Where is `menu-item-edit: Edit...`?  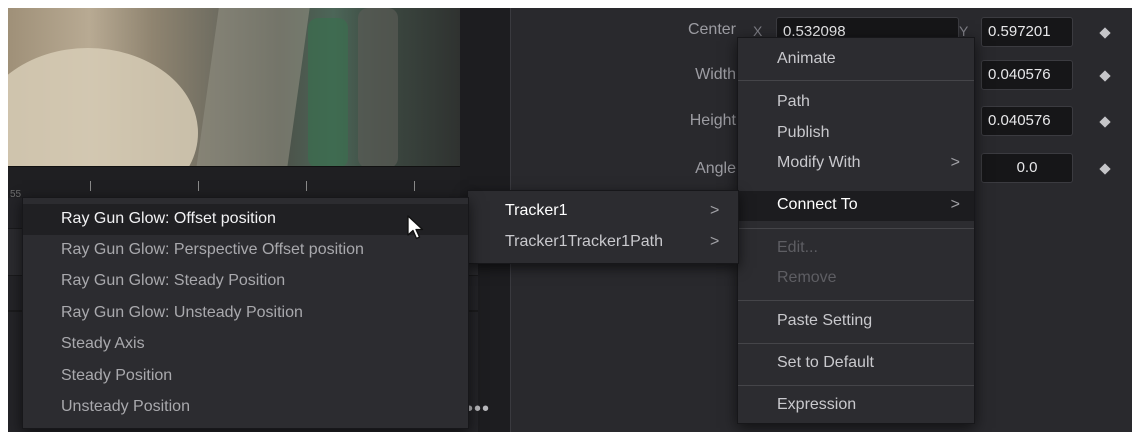
menu-item-edit: Edit... is located at coordinates (797, 247).